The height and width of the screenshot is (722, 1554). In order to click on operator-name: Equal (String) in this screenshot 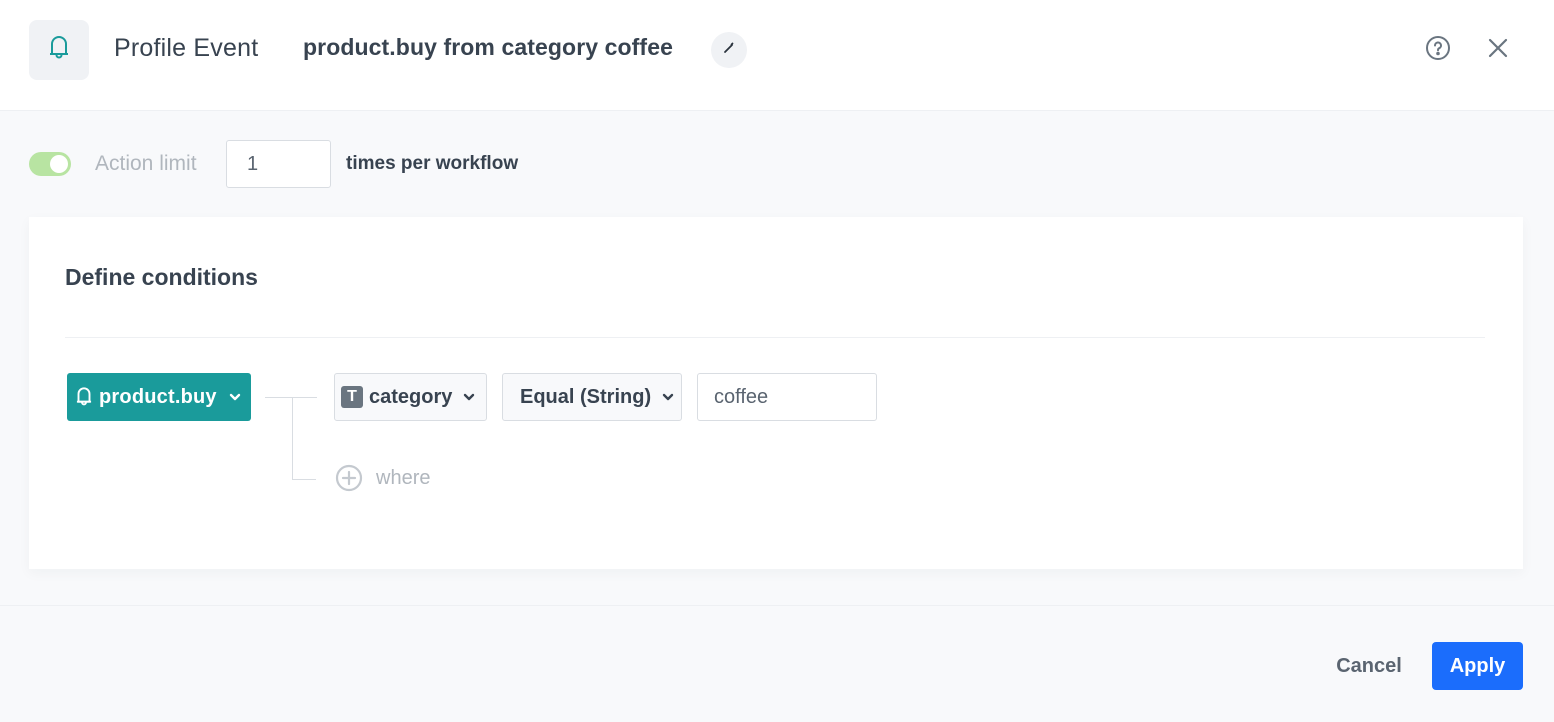, I will do `click(586, 396)`.